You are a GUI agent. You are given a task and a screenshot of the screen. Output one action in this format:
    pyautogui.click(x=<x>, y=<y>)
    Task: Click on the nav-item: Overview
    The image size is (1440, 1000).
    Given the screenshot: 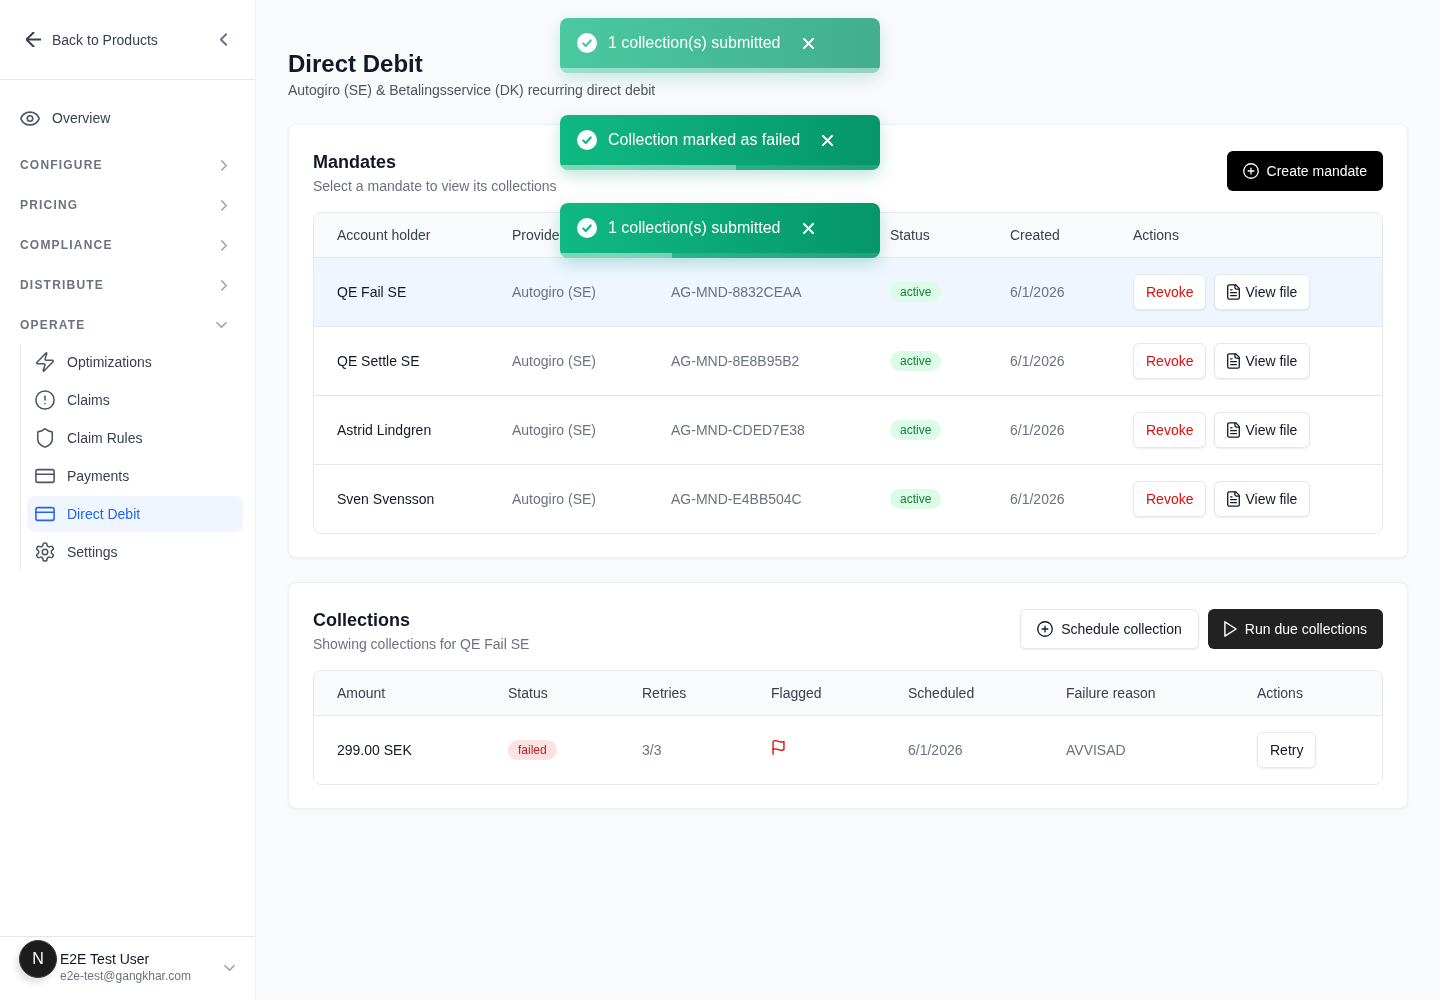 What is the action you would take?
    pyautogui.click(x=121, y=118)
    